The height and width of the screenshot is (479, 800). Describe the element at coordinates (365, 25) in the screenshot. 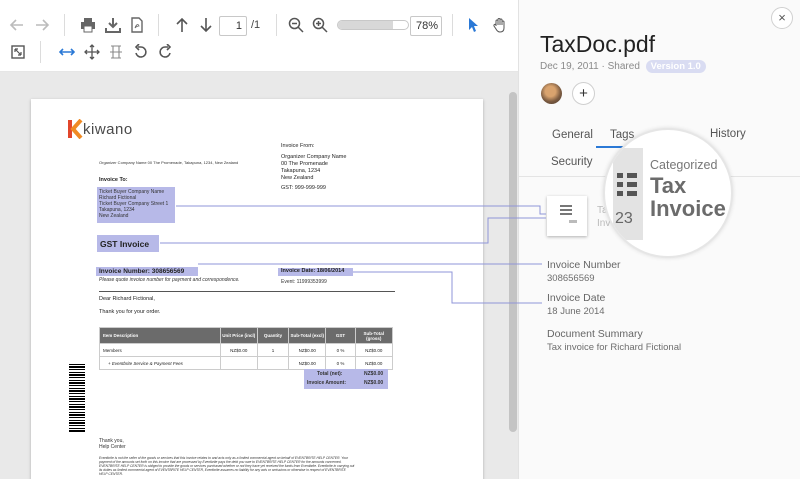

I see `zoom-slider-fill` at that location.